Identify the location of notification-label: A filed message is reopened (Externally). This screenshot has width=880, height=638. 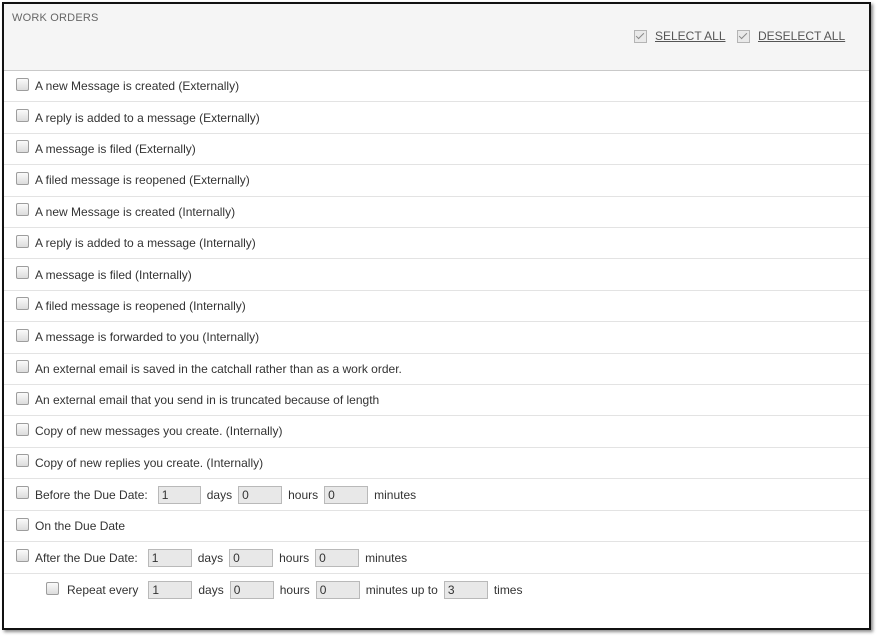
(142, 180).